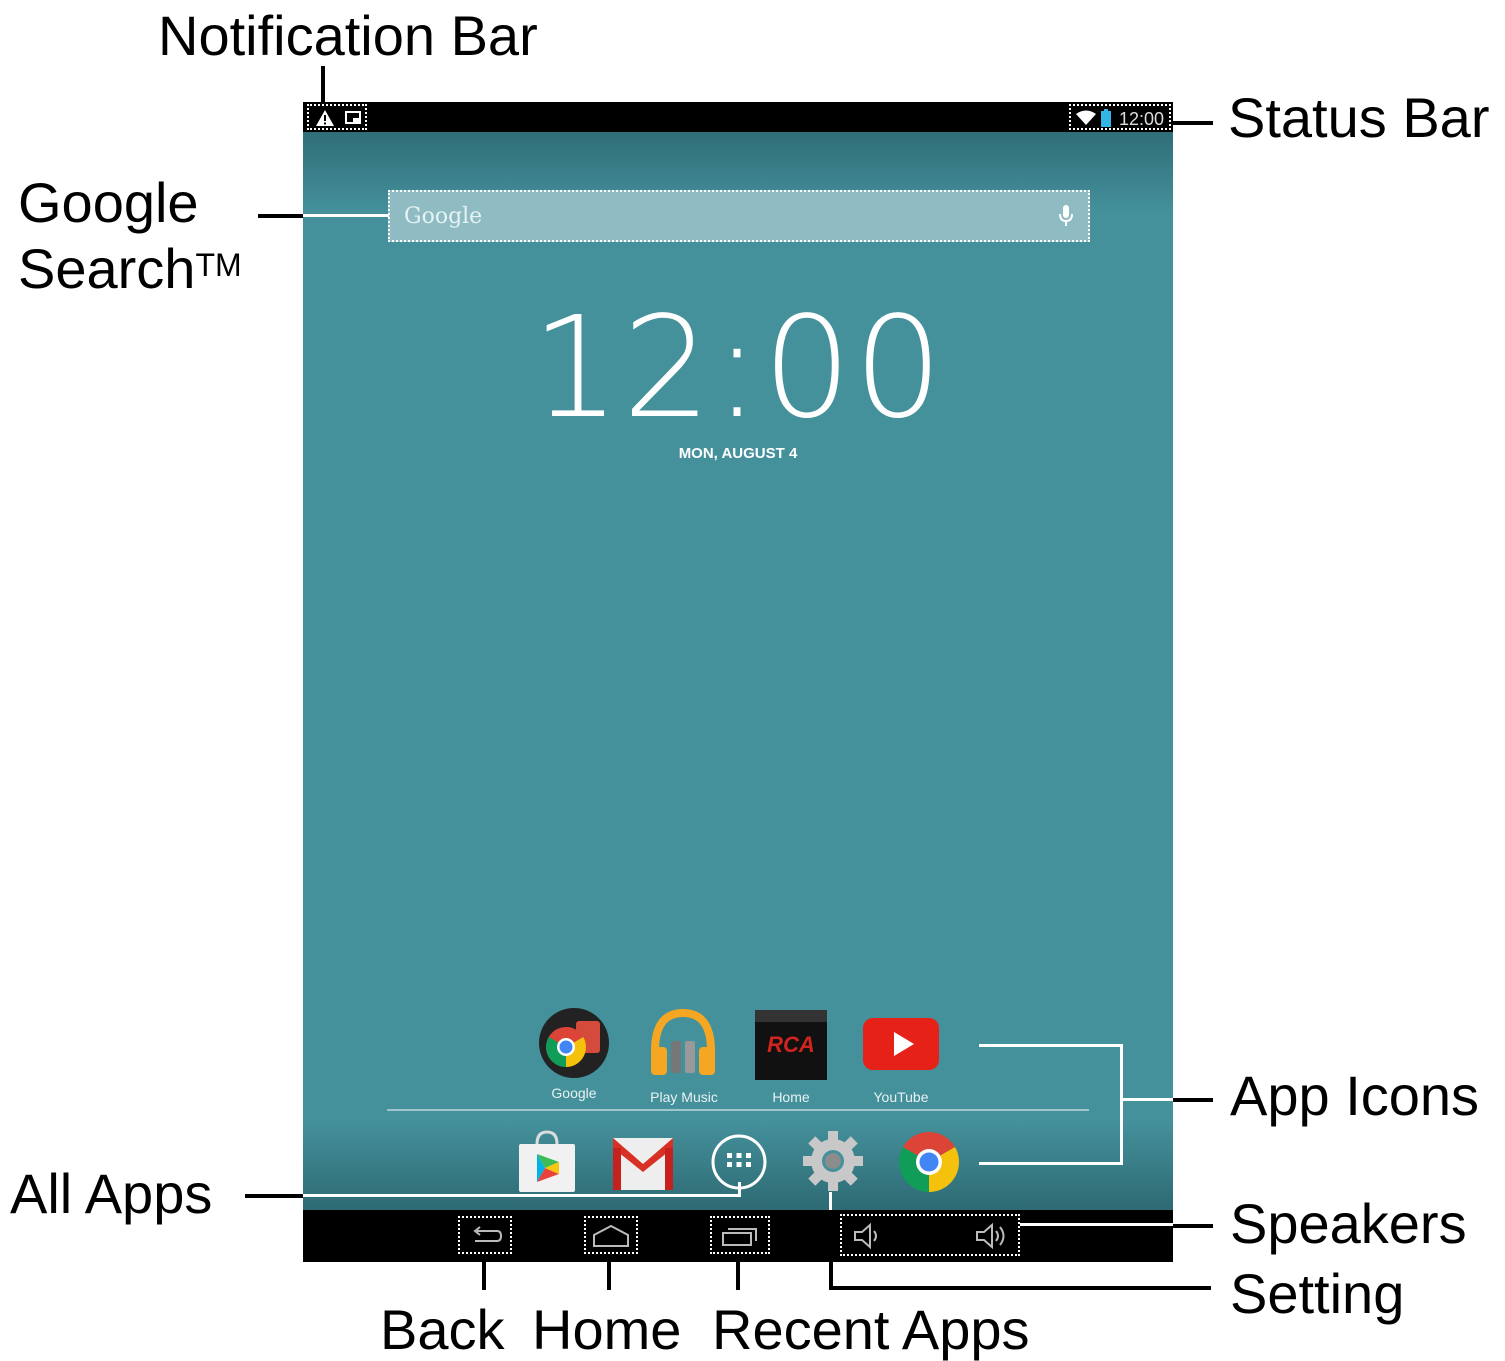 The height and width of the screenshot is (1361, 1505). I want to click on play-store-icon, so click(547, 1162).